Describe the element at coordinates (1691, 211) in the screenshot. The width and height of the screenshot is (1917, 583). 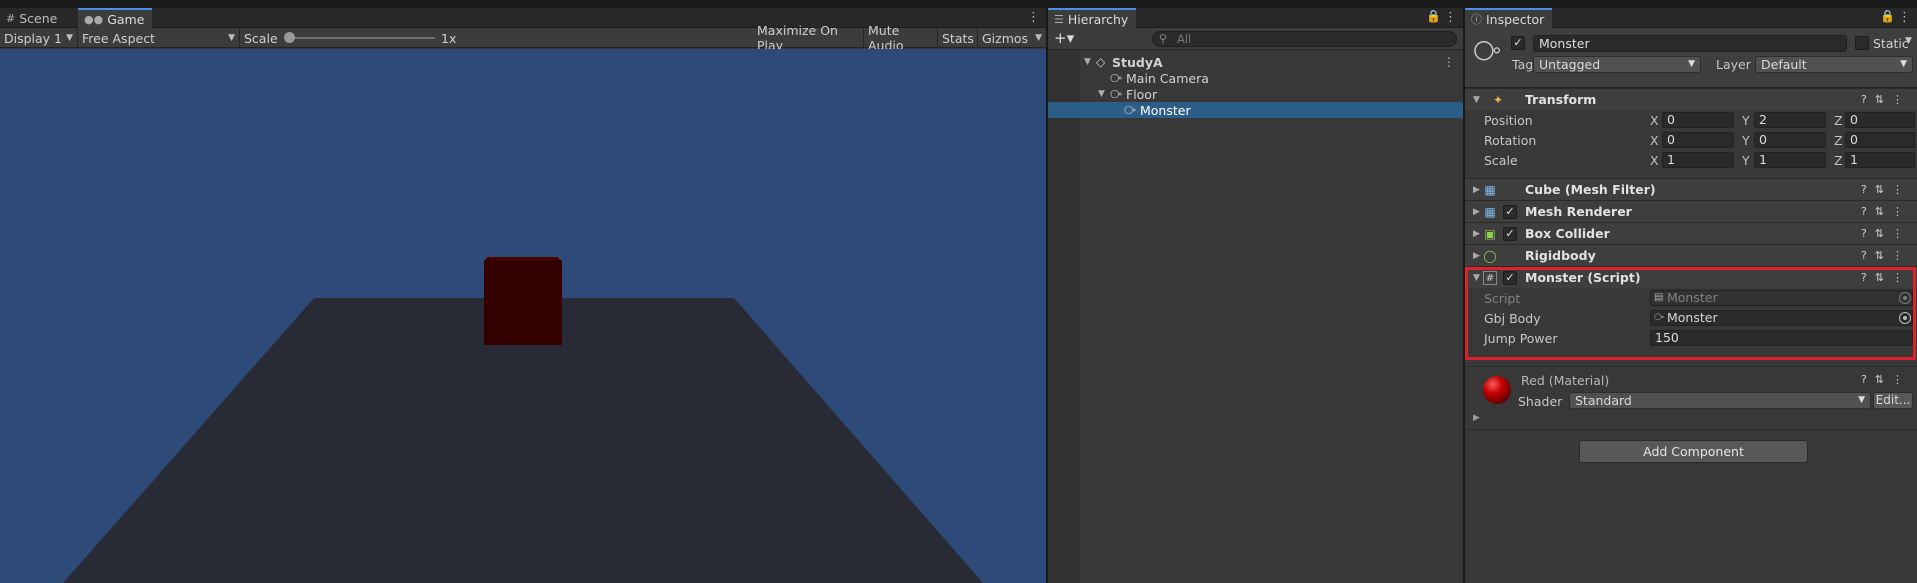
I see `component-mesh-renderer: ▶ ▦ ✓ Mesh Renderer ?⇅⋮` at that location.